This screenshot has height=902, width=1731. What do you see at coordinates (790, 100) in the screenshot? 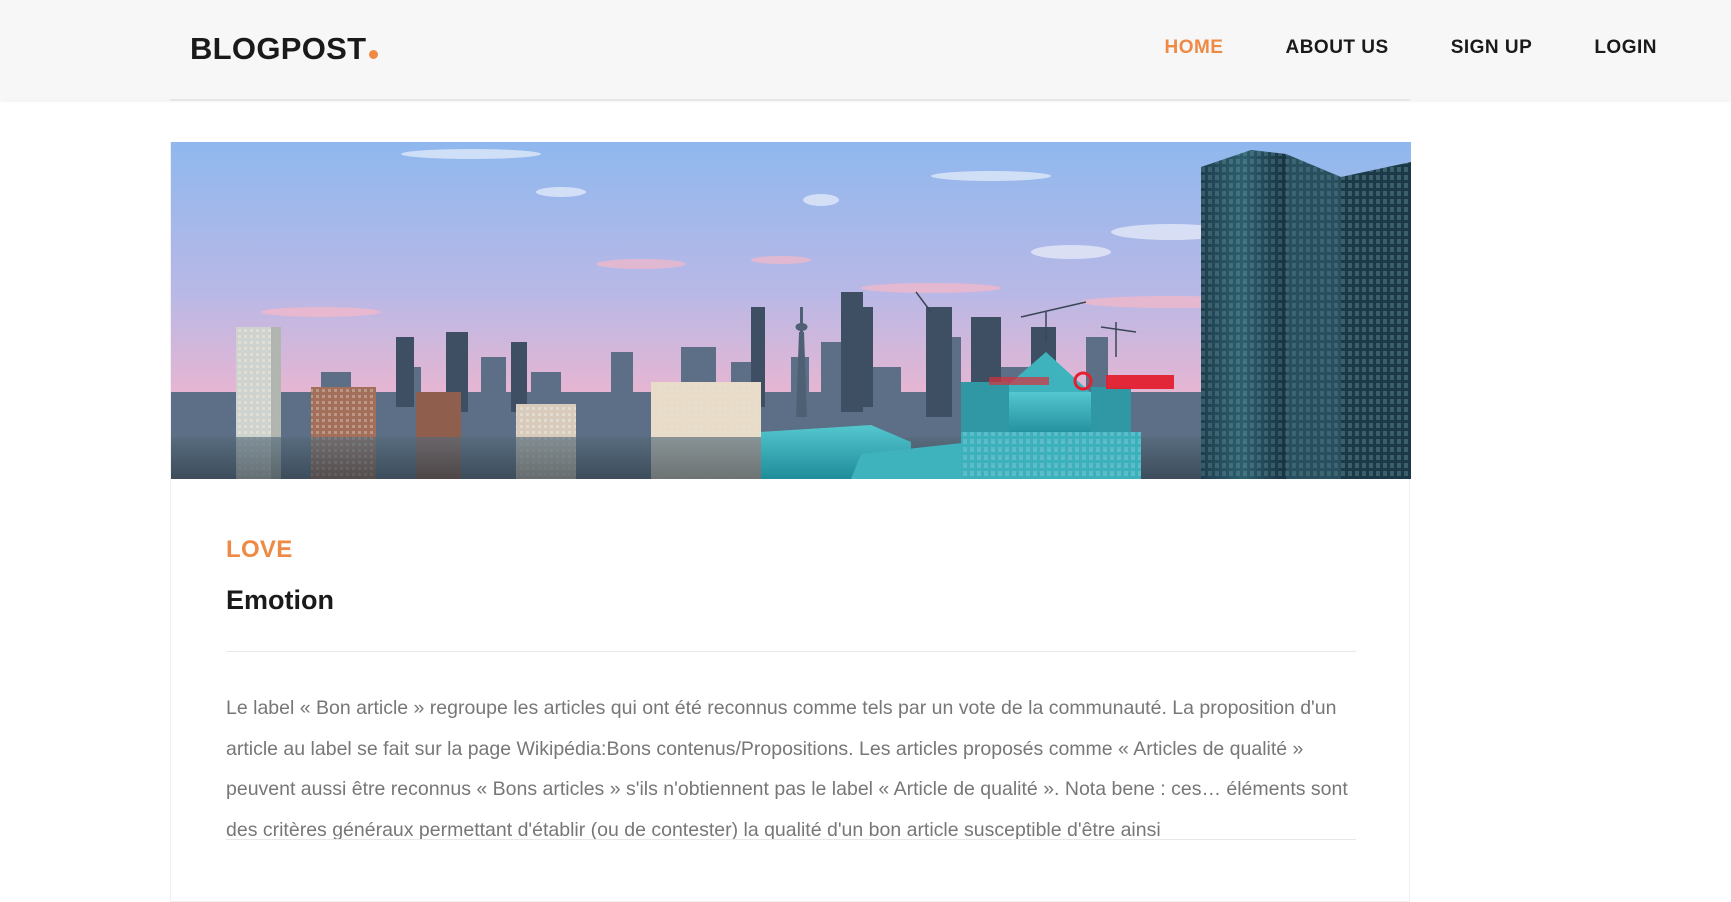
I see `header-divider` at bounding box center [790, 100].